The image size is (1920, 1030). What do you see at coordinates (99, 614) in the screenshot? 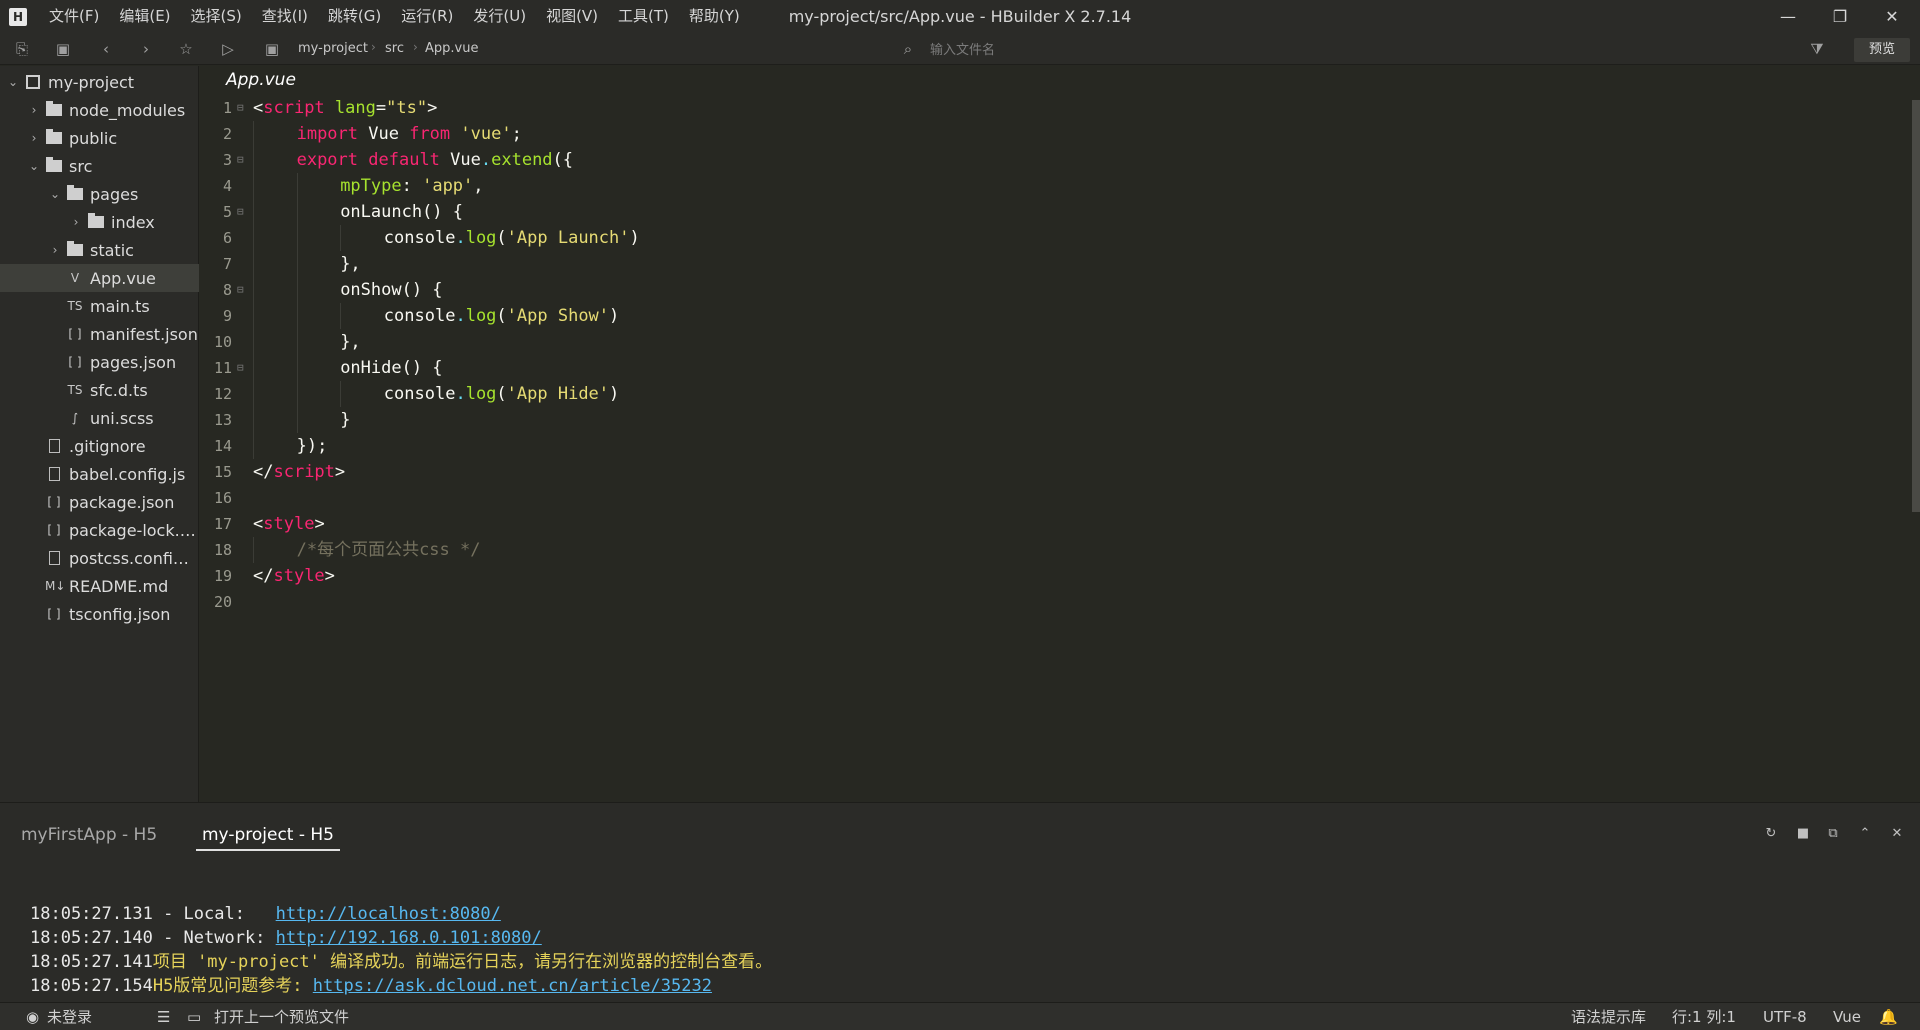
I see `tree-item: [ ] tsconfig.json` at bounding box center [99, 614].